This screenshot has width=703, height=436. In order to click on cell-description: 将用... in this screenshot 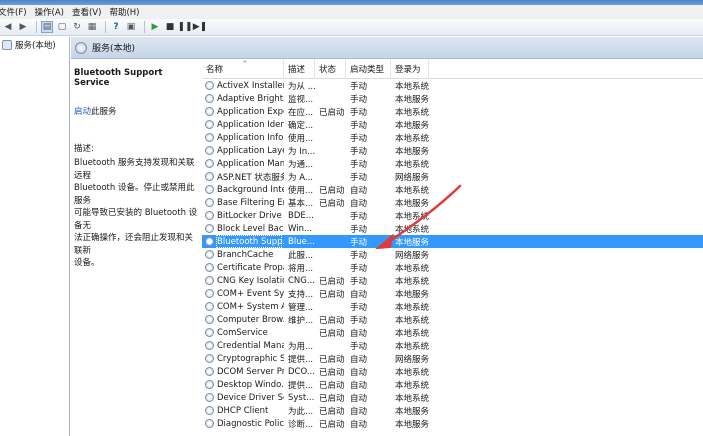, I will do `click(301, 268)`.